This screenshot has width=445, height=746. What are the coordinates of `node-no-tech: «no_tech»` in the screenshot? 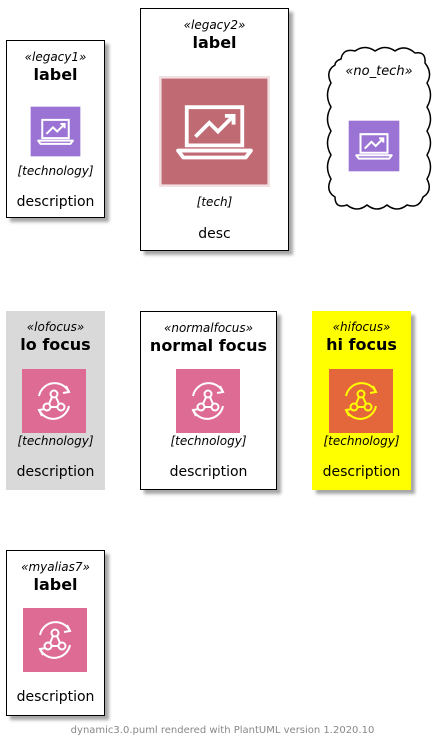 It's located at (379, 130).